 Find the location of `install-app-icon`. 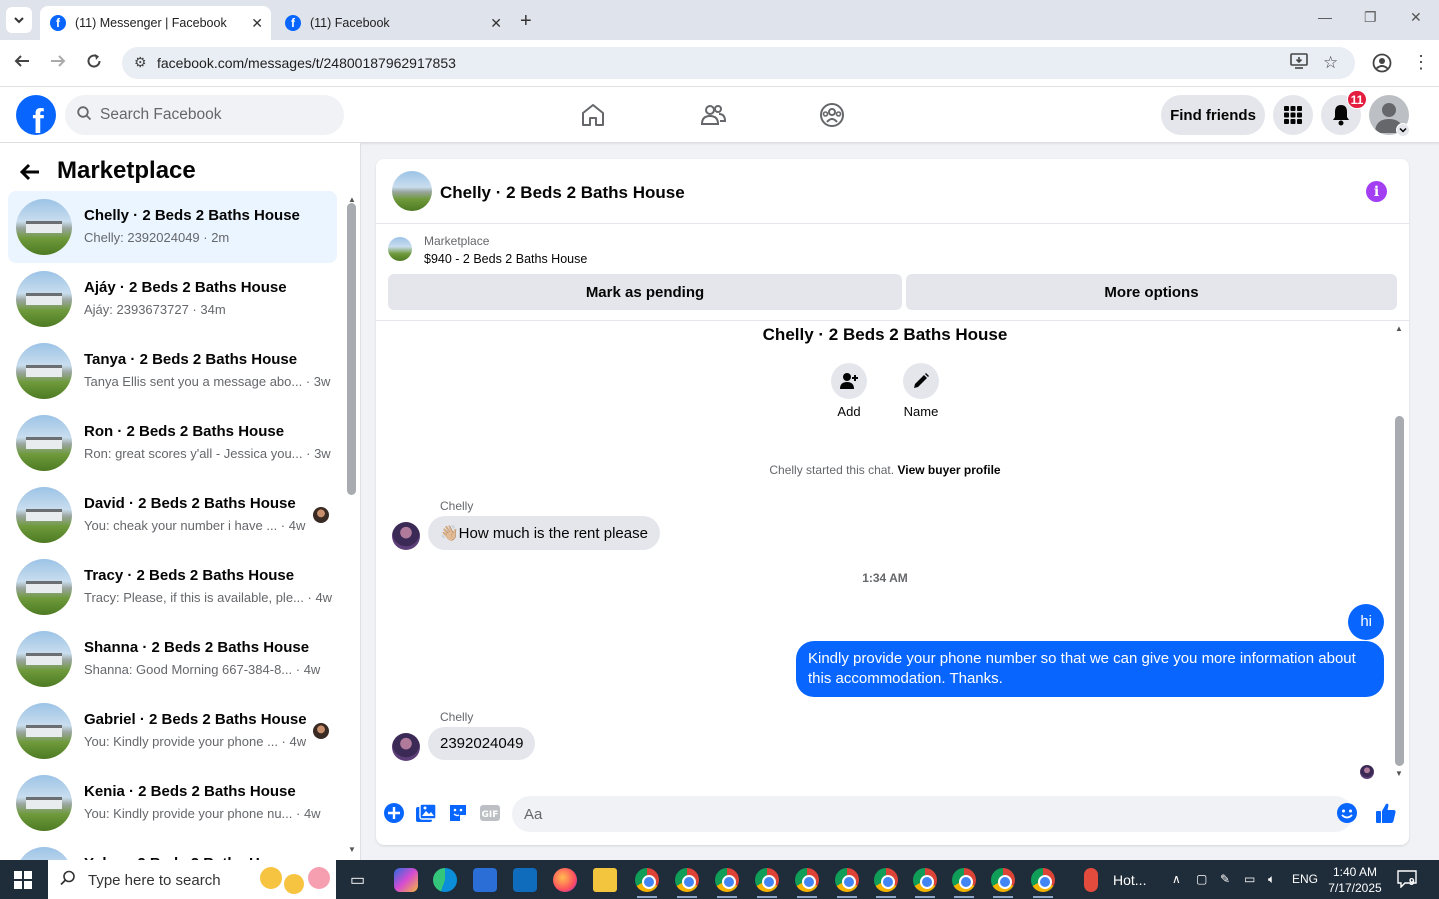

install-app-icon is located at coordinates (1299, 63).